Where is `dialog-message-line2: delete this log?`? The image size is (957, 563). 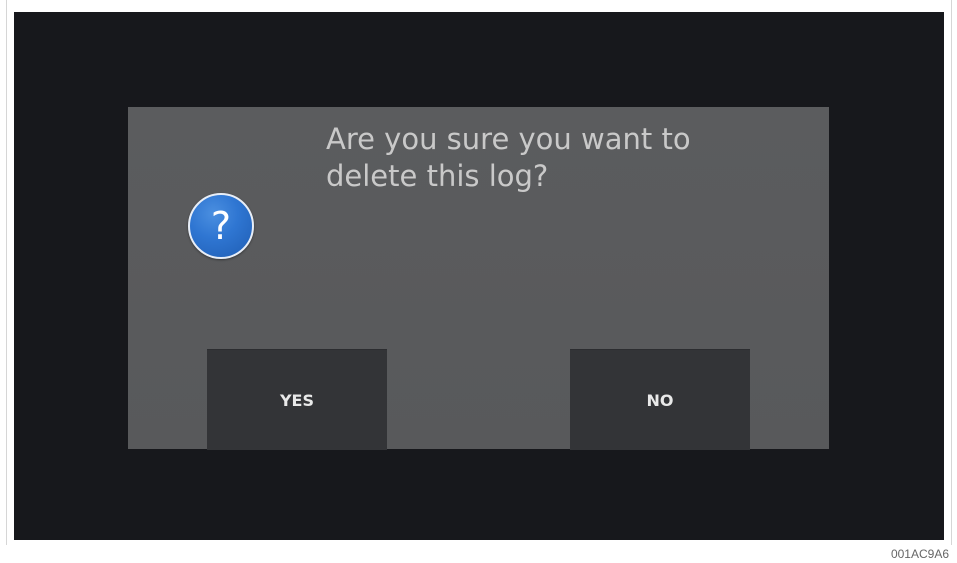
dialog-message-line2: delete this log? is located at coordinates (437, 176).